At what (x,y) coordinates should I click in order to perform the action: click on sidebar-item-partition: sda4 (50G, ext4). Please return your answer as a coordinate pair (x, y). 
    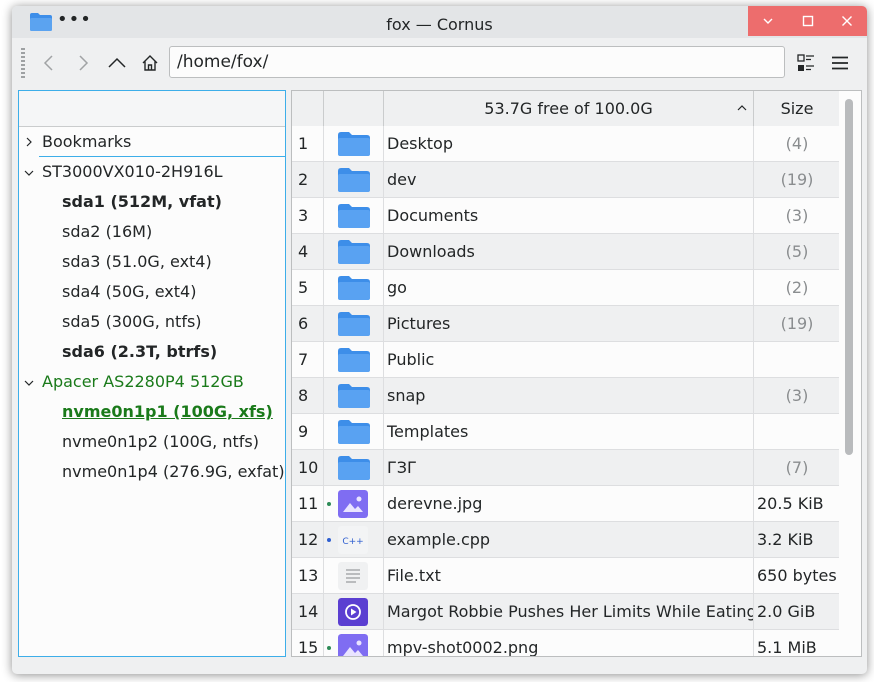
    Looking at the image, I should click on (129, 292).